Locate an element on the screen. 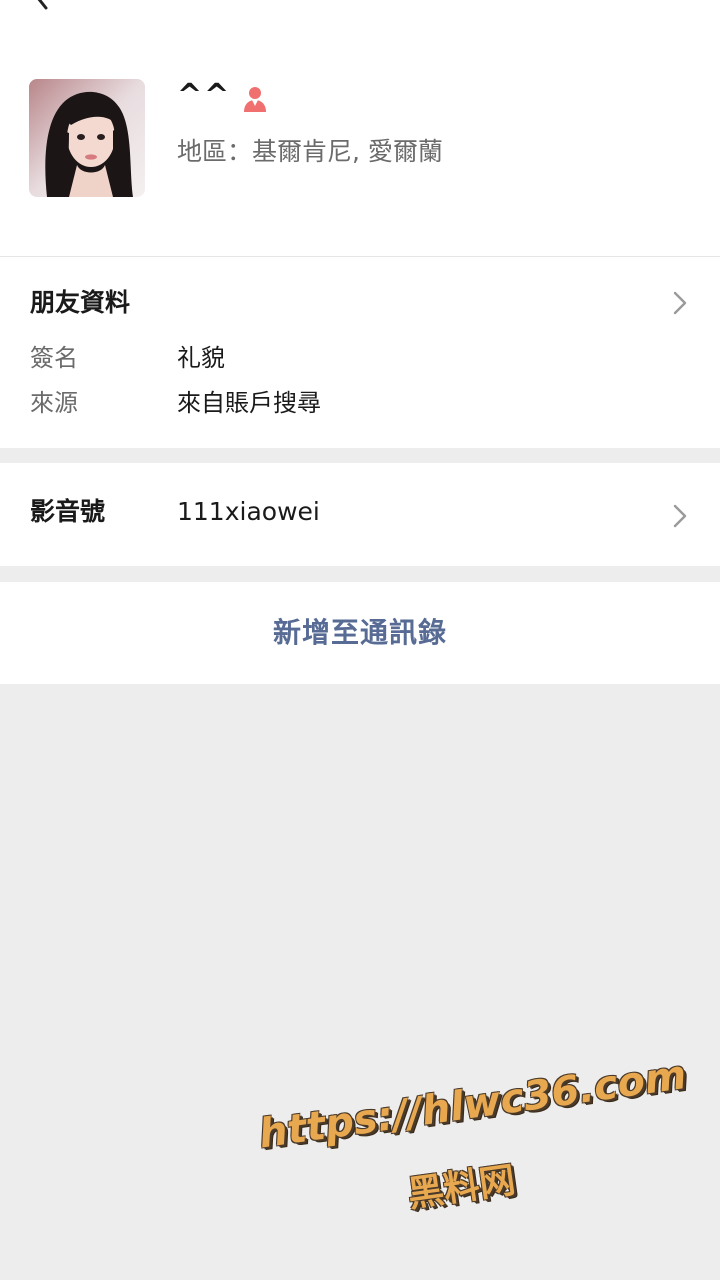 The image size is (720, 1280). source-value: 來自賬戶搜尋 is located at coordinates (249, 403).